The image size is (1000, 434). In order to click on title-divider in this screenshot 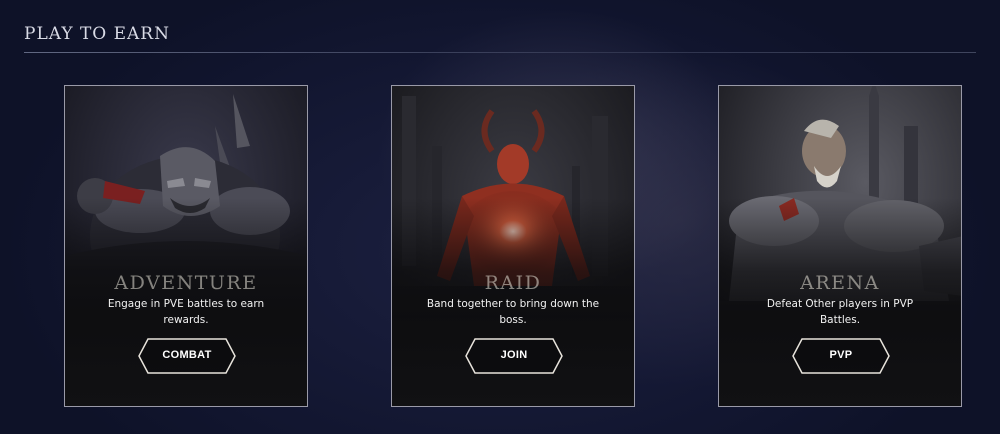, I will do `click(500, 52)`.